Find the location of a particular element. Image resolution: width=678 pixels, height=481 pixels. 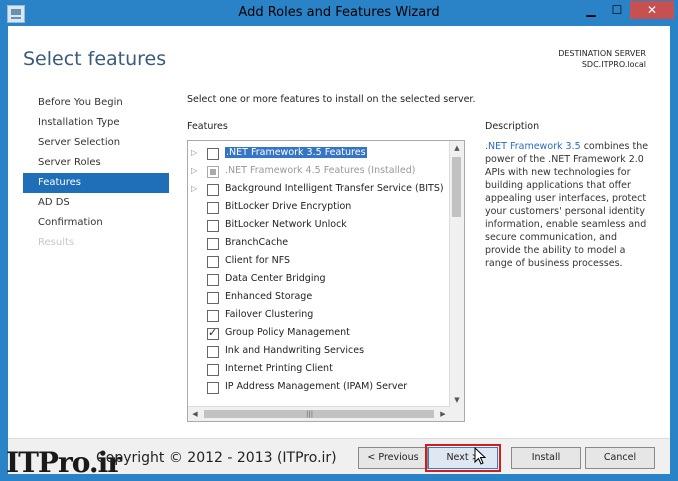

mouse-cursor-icon is located at coordinates (480, 456).